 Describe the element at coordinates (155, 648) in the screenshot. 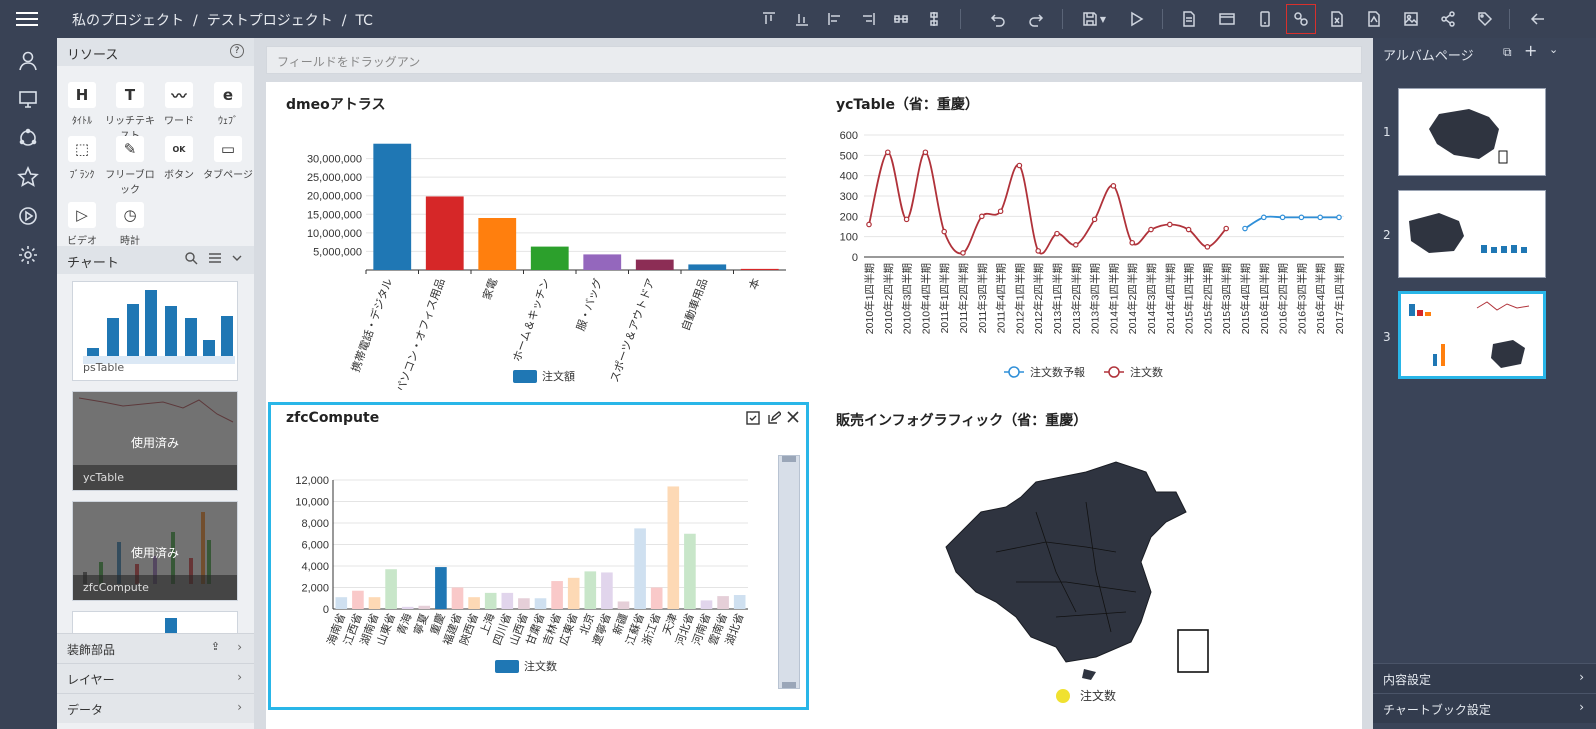

I see `section-decoration: 装飾部品 ⇪ ›` at that location.